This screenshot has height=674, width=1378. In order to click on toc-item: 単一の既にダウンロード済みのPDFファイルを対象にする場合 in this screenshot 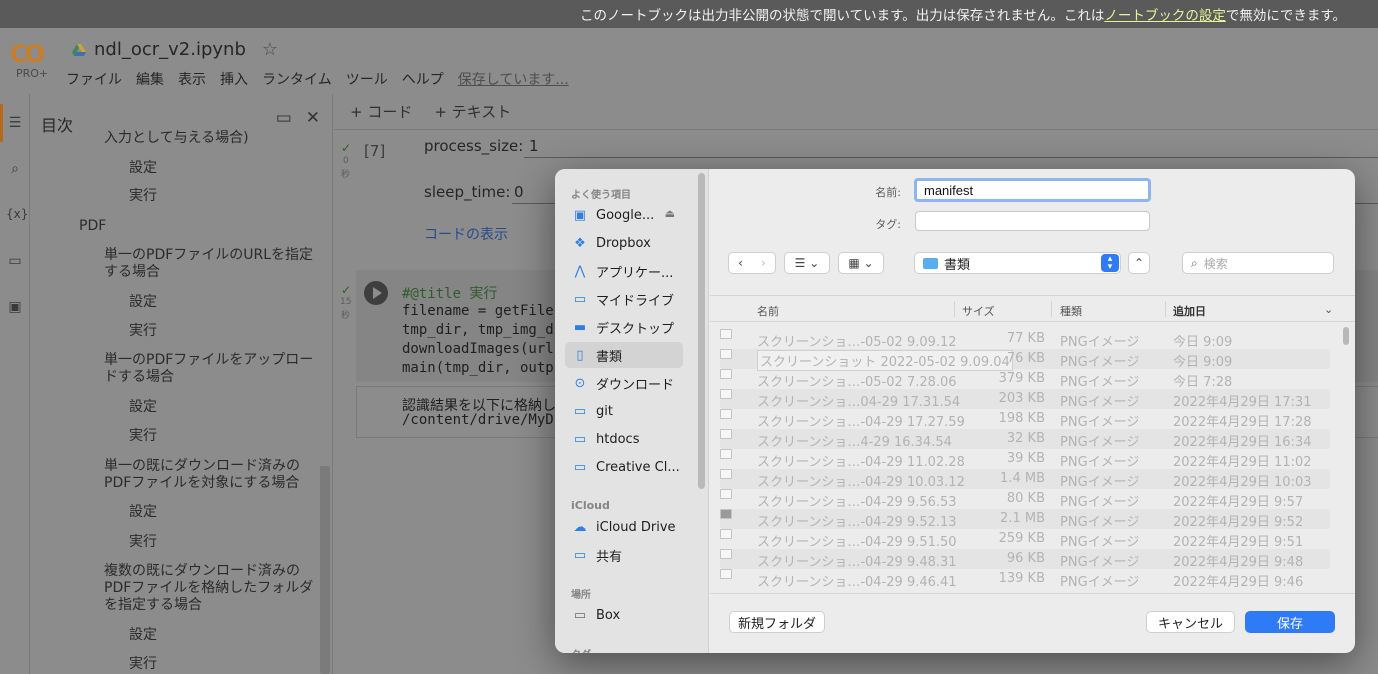, I will do `click(210, 475)`.